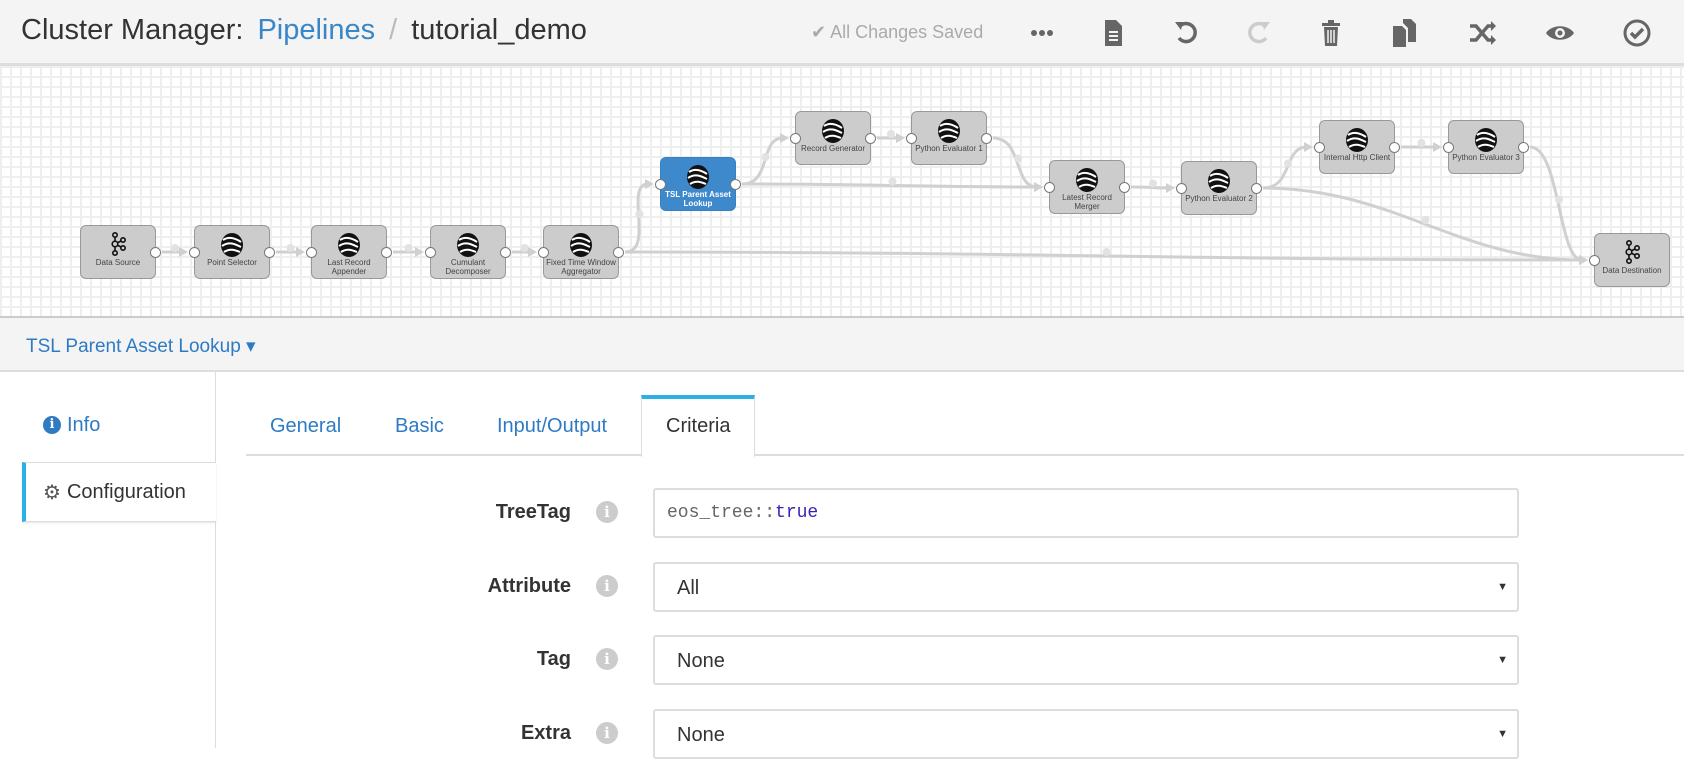  Describe the element at coordinates (1219, 198) in the screenshot. I see `node-label: Python Evaluator 2` at that location.